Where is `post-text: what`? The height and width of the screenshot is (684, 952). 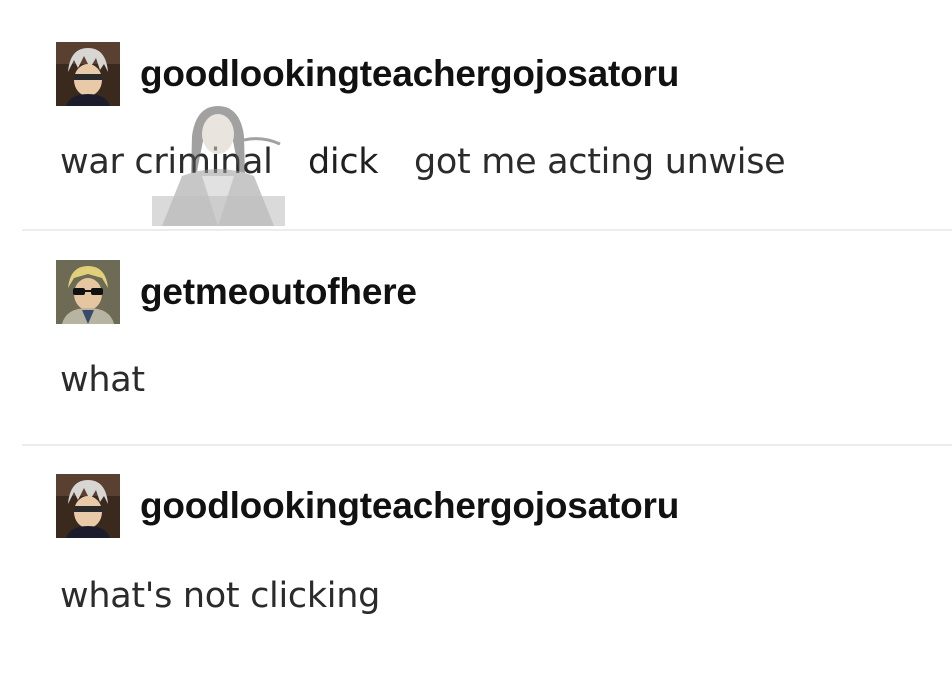
post-text: what is located at coordinates (102, 380).